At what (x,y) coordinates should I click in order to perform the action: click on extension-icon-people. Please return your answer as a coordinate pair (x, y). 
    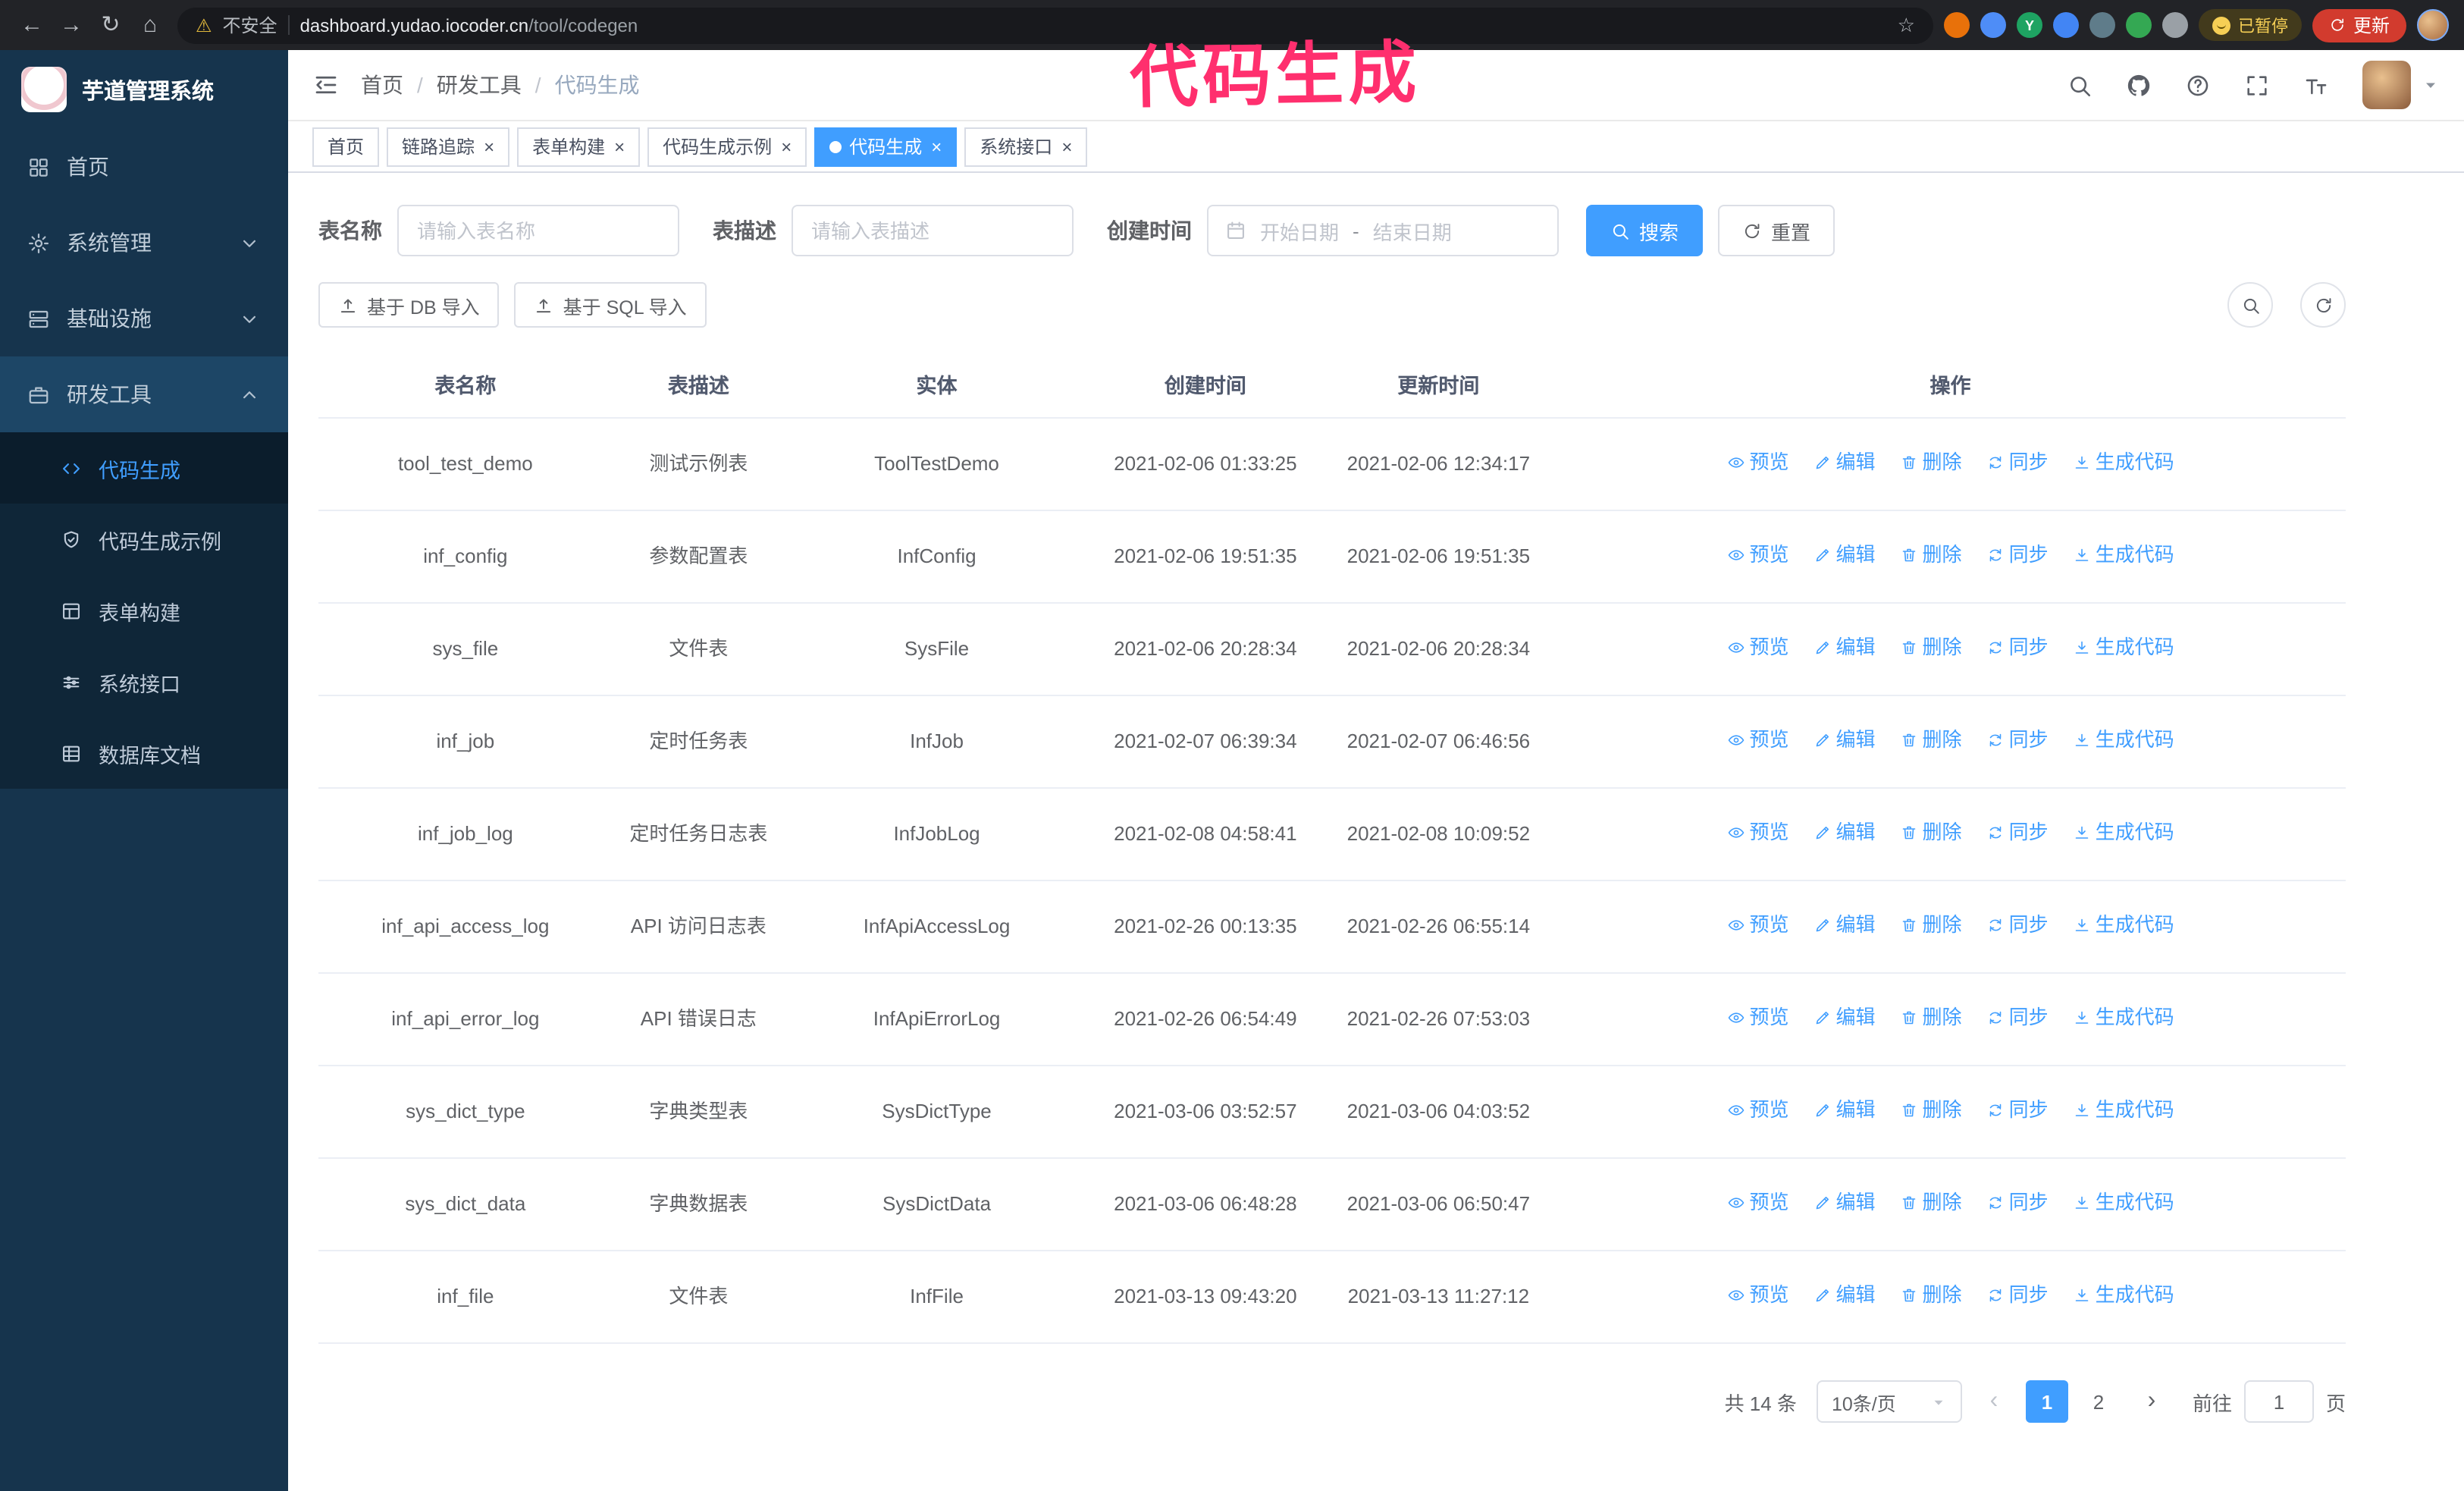
    Looking at the image, I should click on (2066, 25).